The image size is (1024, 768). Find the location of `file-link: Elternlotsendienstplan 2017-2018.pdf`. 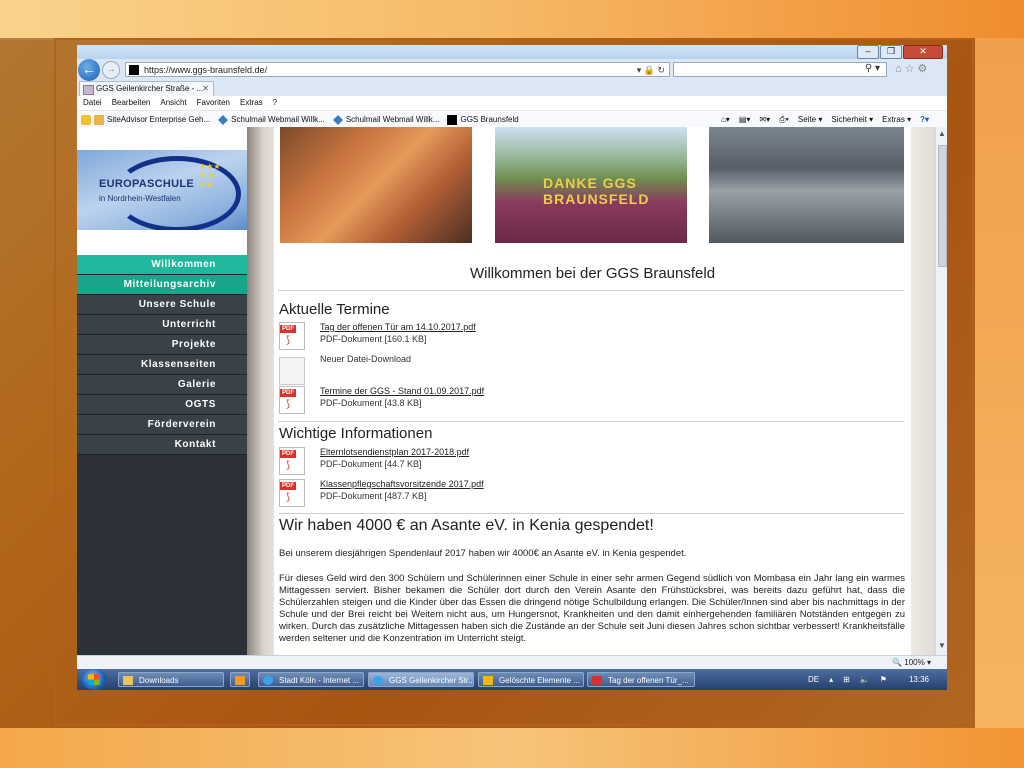

file-link: Elternlotsendienstplan 2017-2018.pdf is located at coordinates (394, 452).